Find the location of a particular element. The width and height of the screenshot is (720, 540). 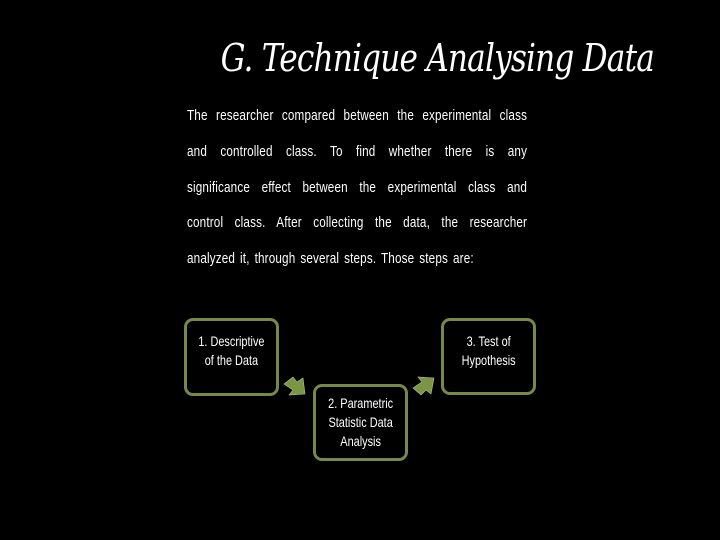

step-label: 3. Test of Hypothesis is located at coordinates (488, 350).